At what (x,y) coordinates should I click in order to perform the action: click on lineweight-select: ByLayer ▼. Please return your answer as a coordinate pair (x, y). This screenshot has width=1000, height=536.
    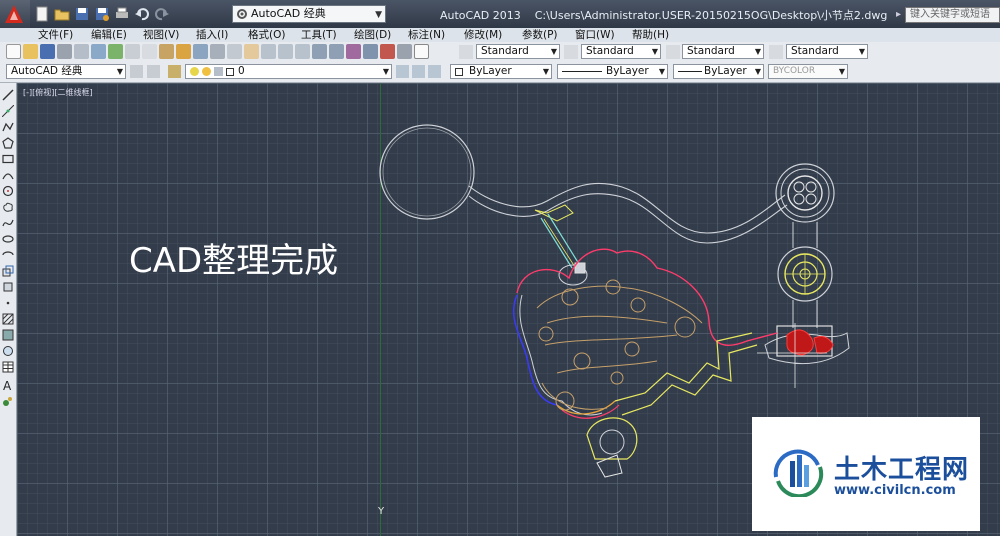
    Looking at the image, I should click on (718, 71).